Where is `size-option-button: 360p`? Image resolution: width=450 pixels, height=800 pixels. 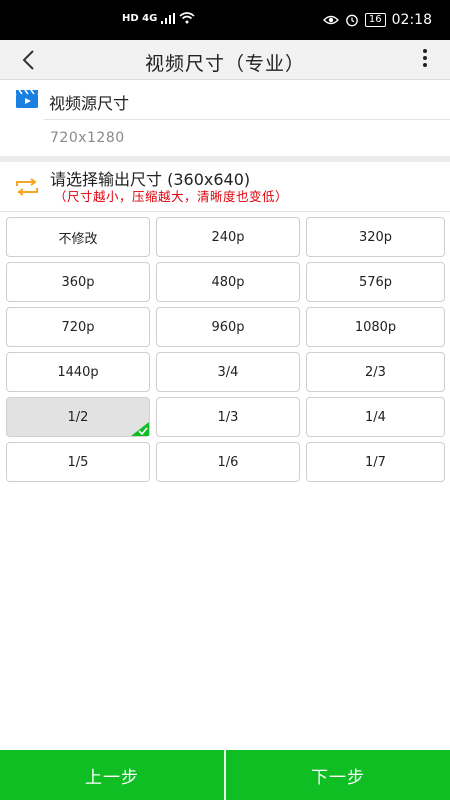
size-option-button: 360p is located at coordinates (78, 282).